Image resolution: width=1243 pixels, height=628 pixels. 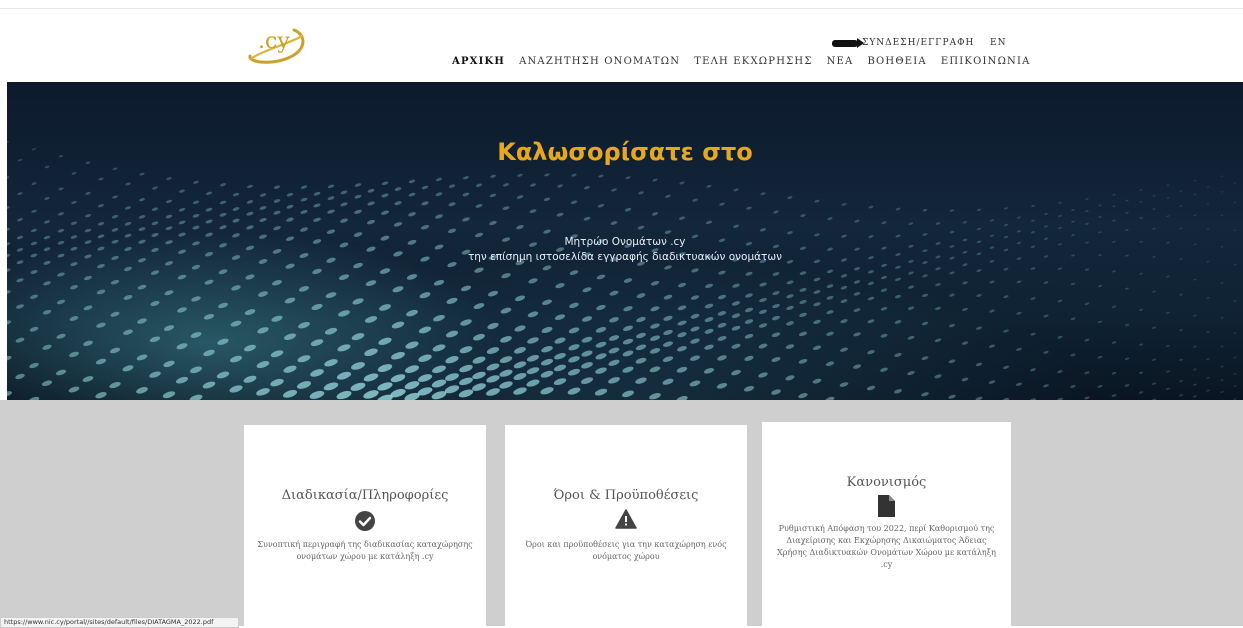 I want to click on site-header, so click(x=621, y=45).